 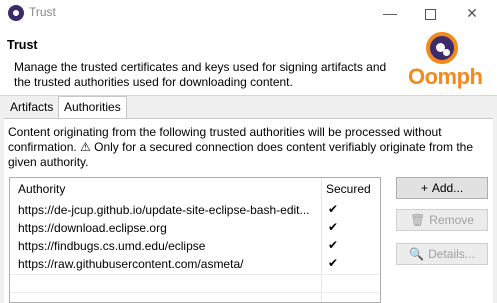 What do you see at coordinates (417, 254) in the screenshot?
I see `magnifier-icon: 🔍` at bounding box center [417, 254].